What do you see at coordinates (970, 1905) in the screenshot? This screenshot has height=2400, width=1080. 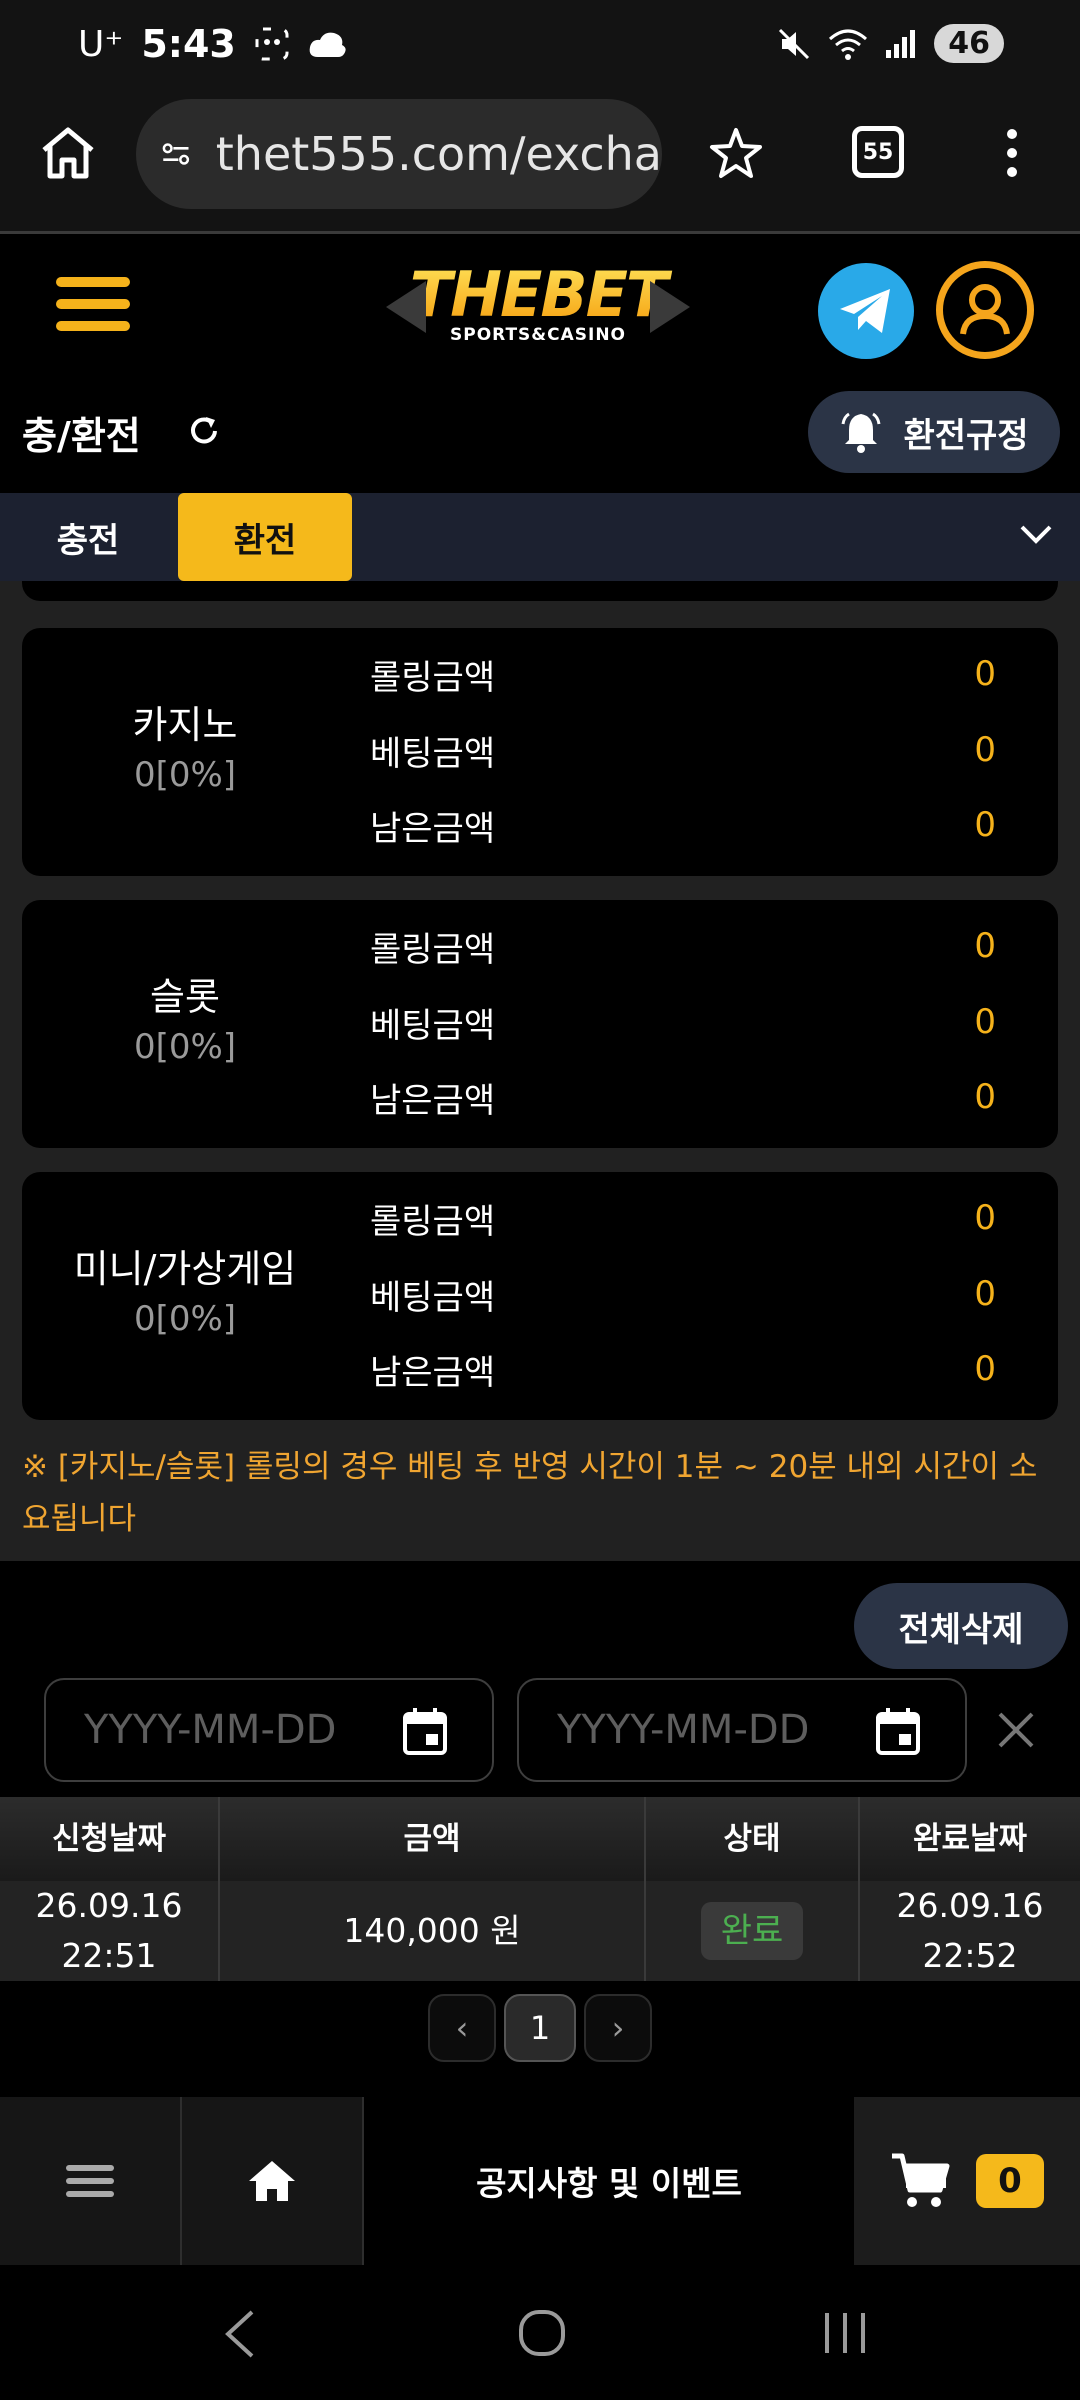 I see `complete-date: 26.09.16` at bounding box center [970, 1905].